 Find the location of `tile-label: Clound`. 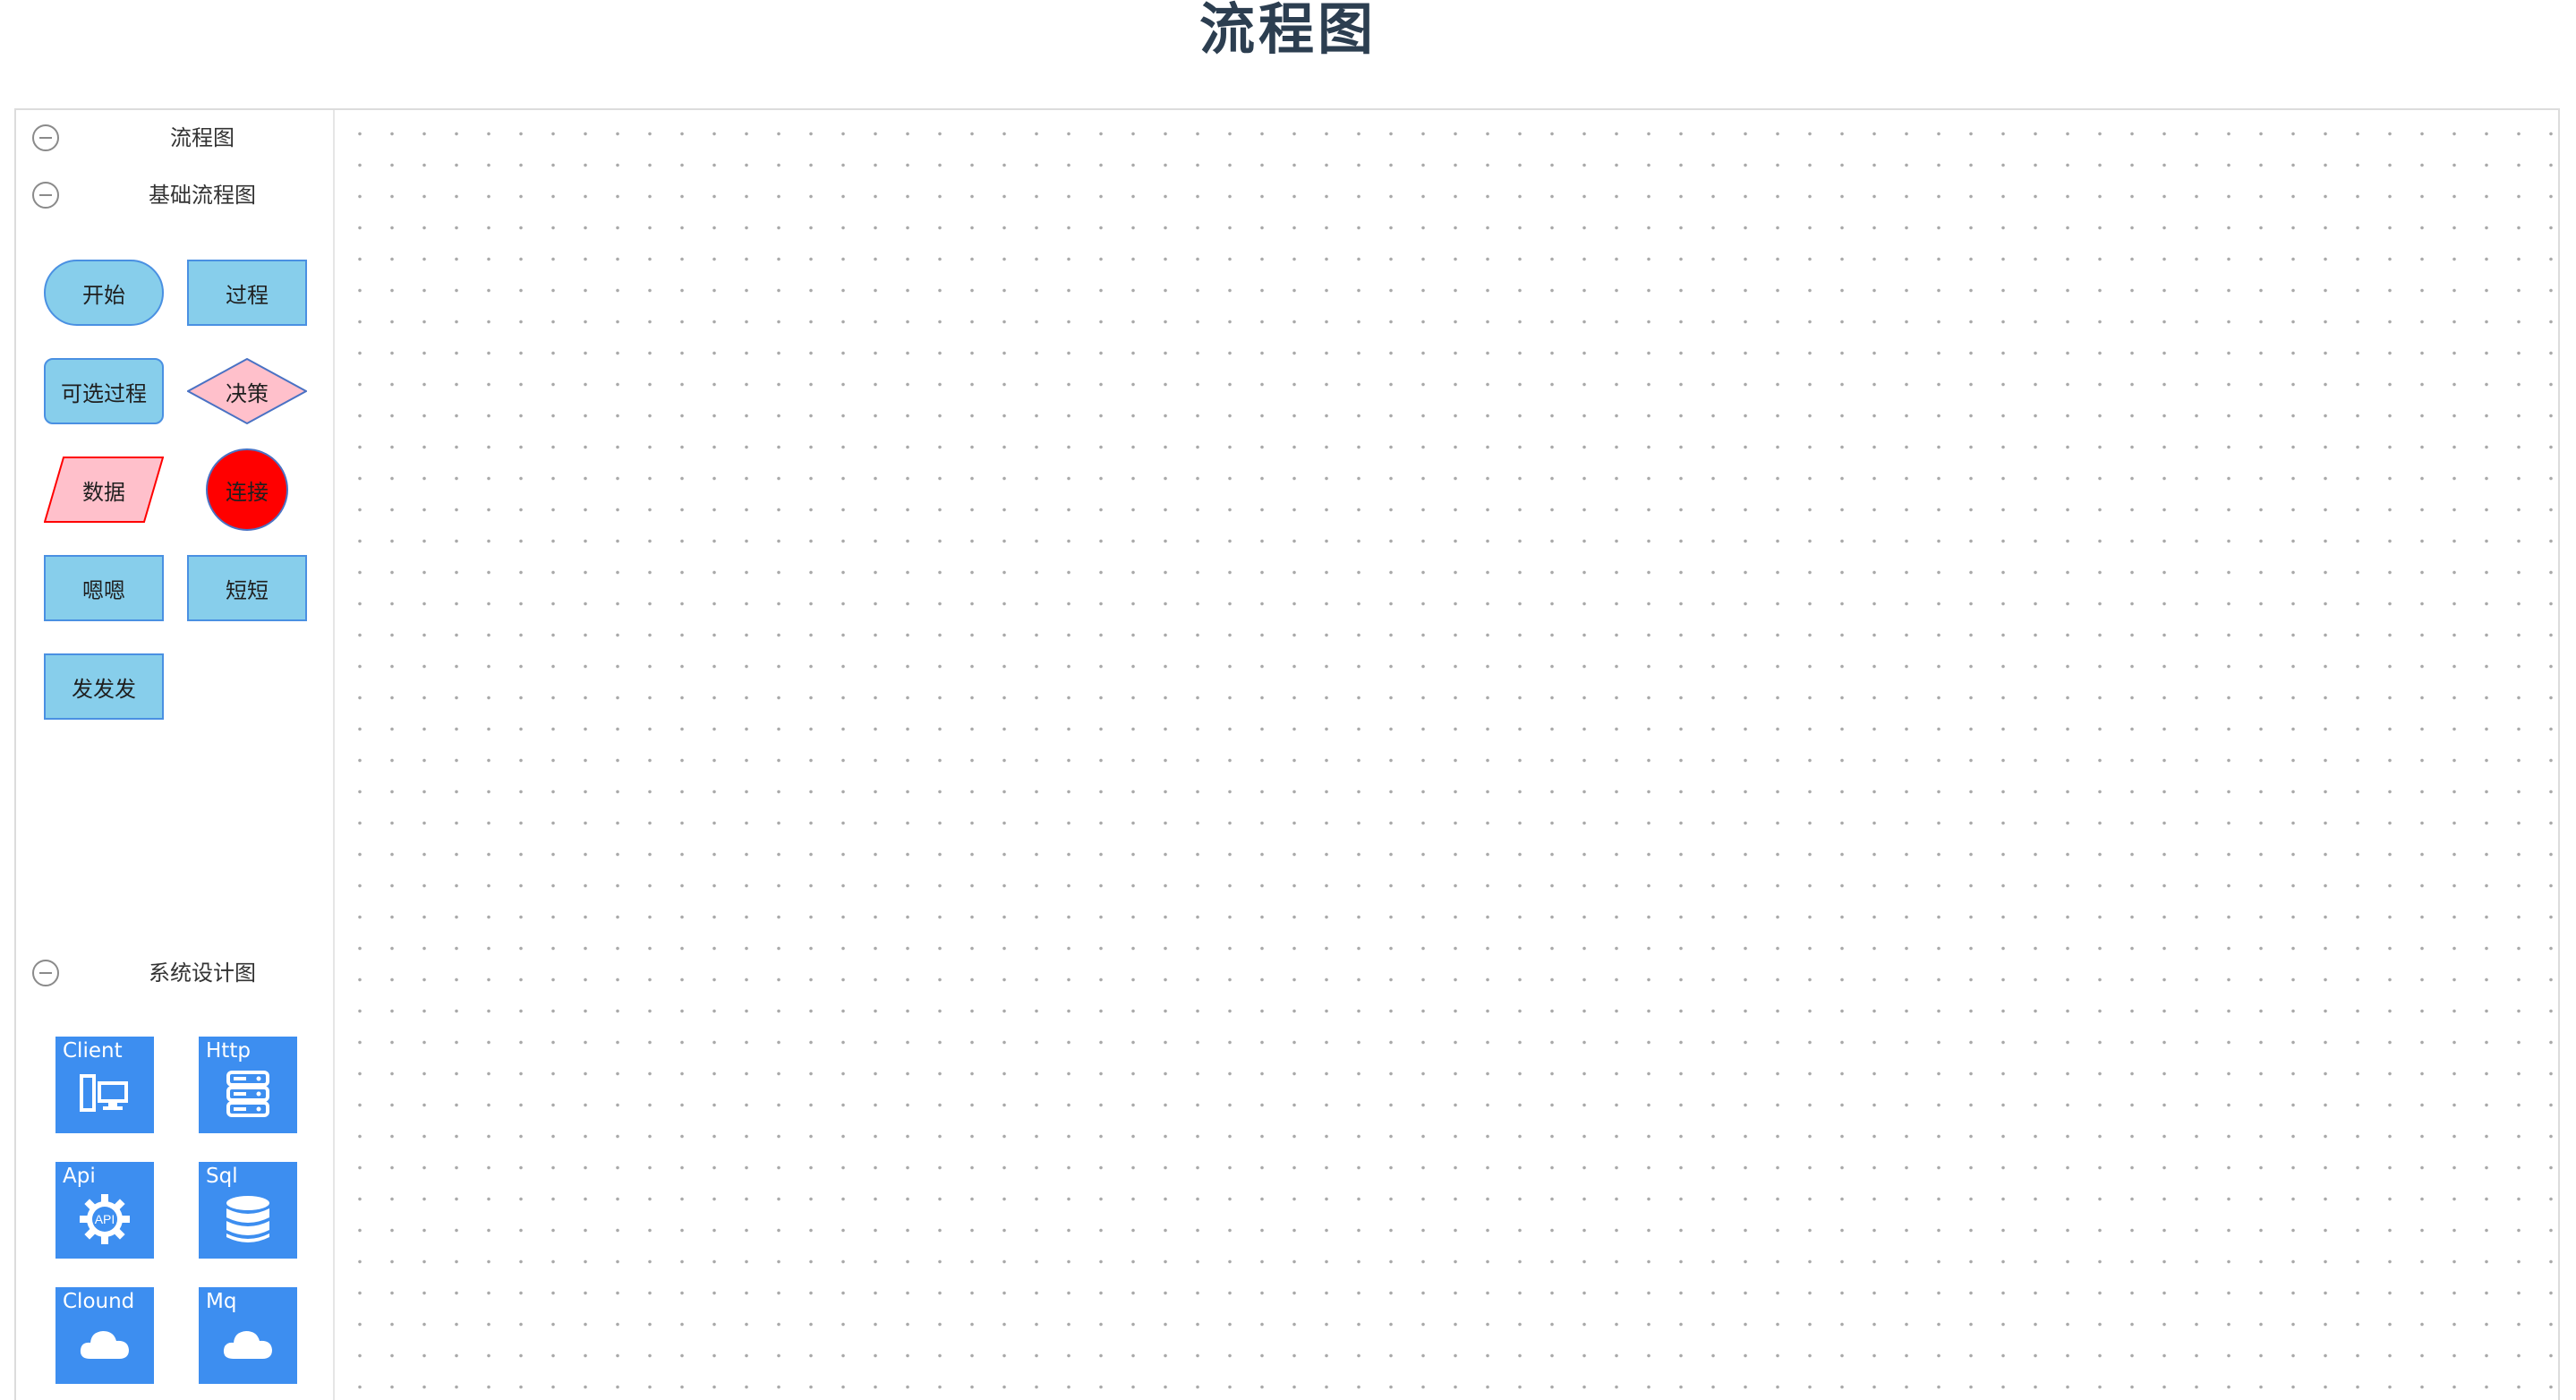

tile-label: Clound is located at coordinates (99, 1302).